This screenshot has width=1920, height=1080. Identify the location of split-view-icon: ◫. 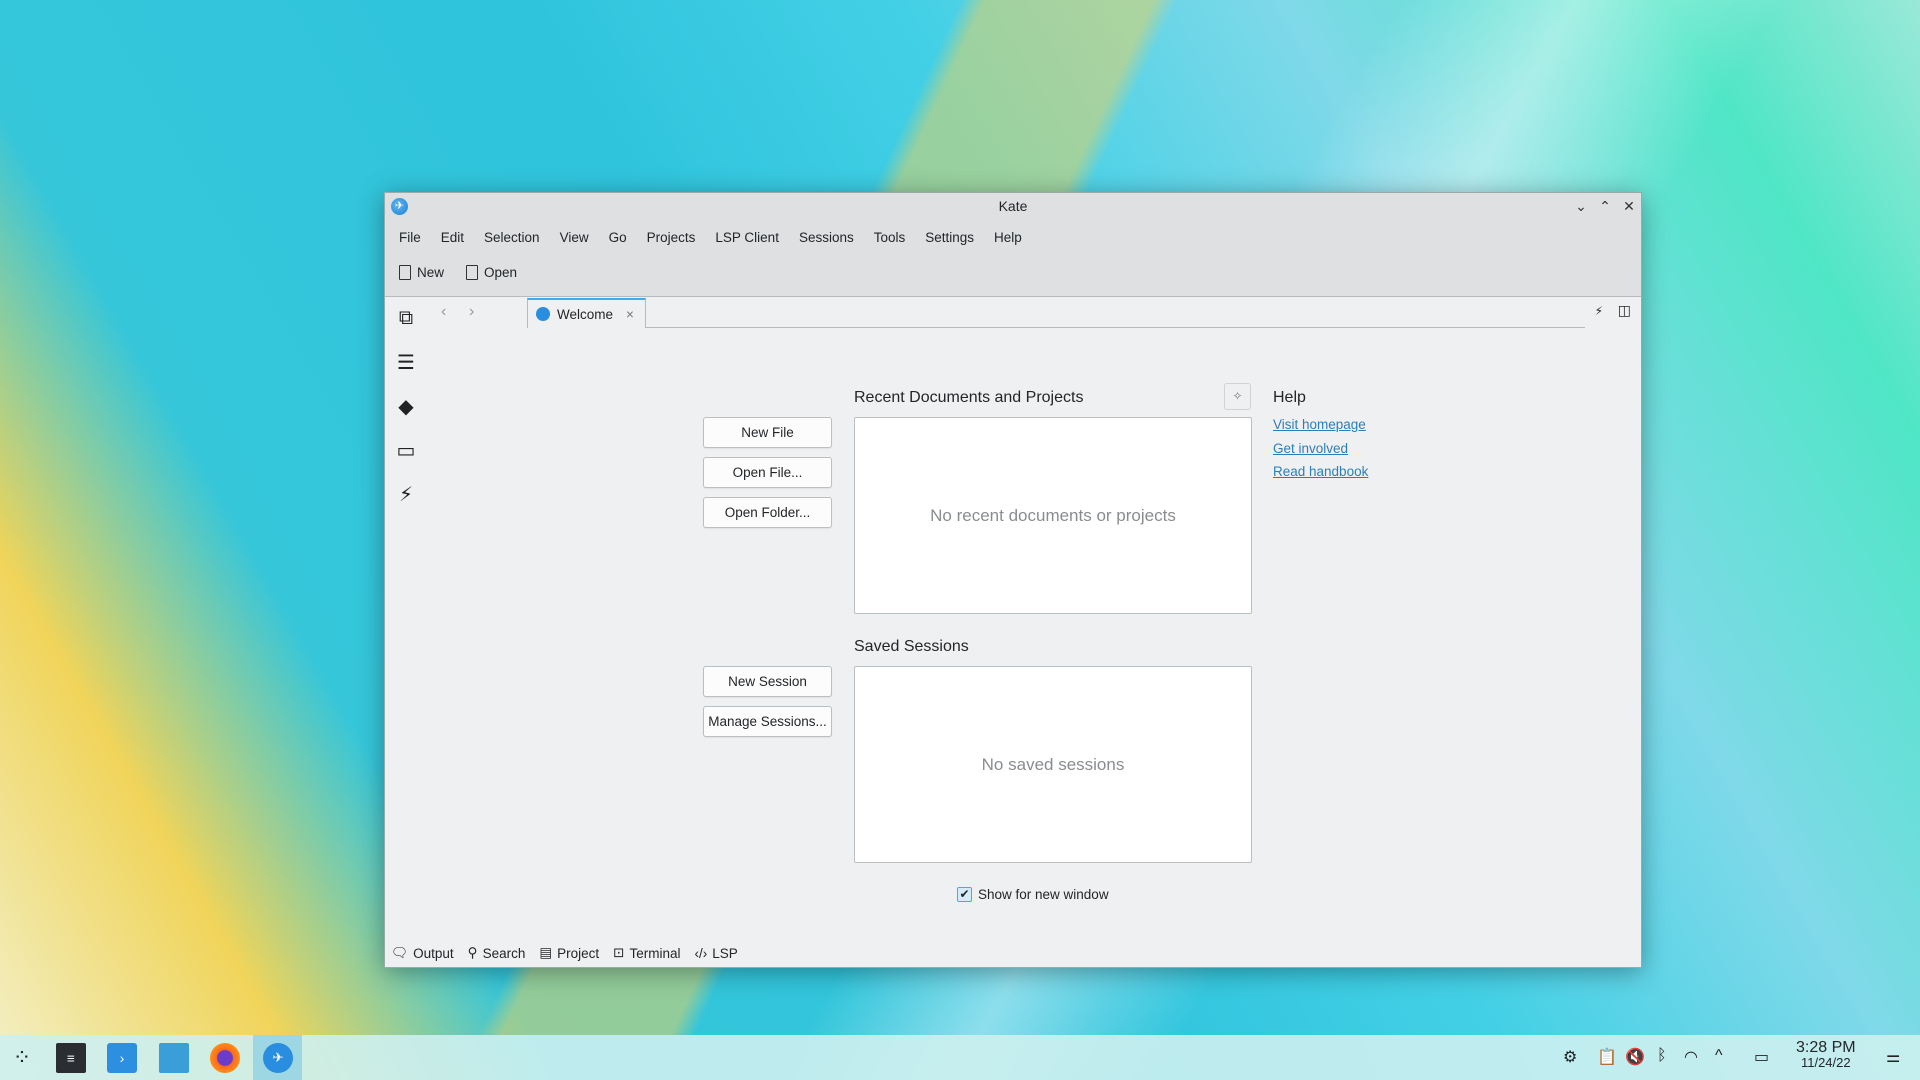
(1624, 310).